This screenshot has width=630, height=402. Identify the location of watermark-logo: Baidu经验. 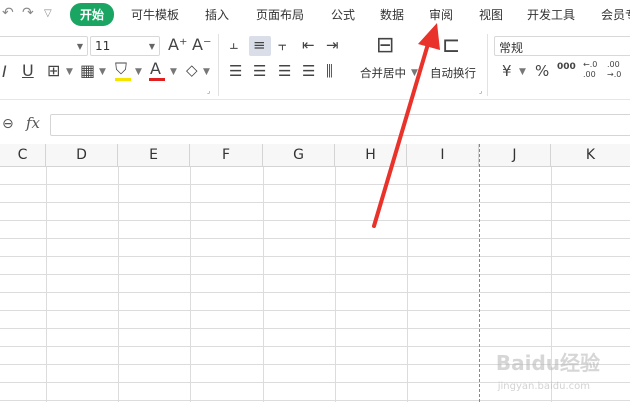
(547, 363).